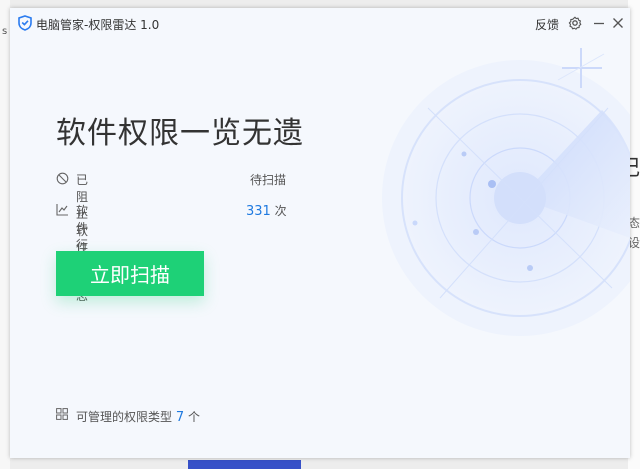 This screenshot has width=640, height=469. What do you see at coordinates (180, 133) in the screenshot?
I see `page-headline: 软件权限一览无遗` at bounding box center [180, 133].